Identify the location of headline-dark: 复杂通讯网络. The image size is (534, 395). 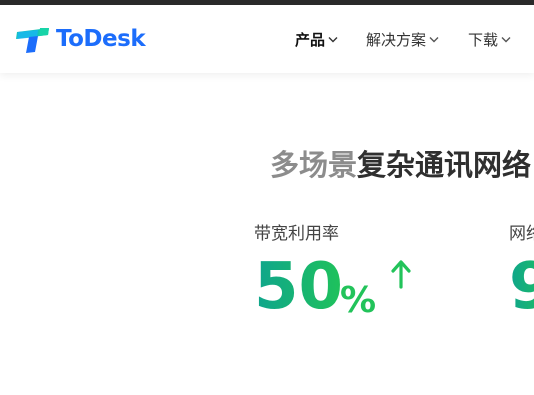
(444, 165).